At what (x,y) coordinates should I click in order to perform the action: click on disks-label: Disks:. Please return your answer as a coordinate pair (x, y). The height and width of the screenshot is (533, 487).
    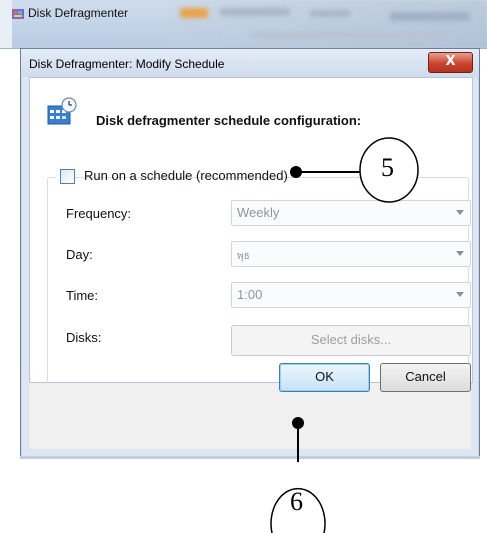
    Looking at the image, I should click on (84, 337).